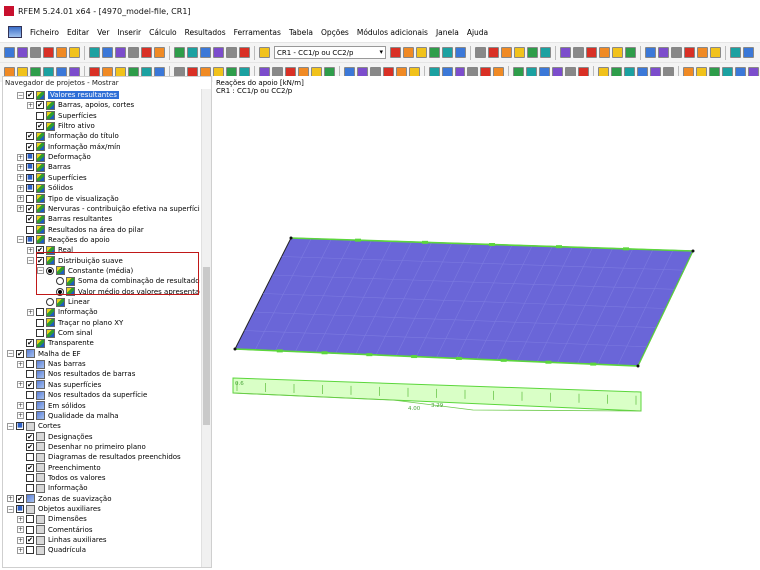 The width and height of the screenshot is (760, 570). I want to click on tree-item: − ✔ Valores resultantes, so click(68, 95).